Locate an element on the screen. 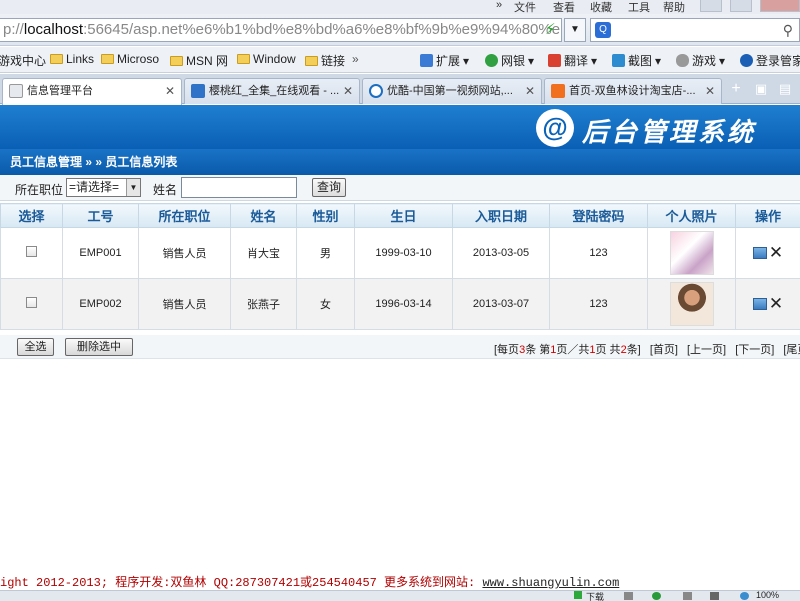 The width and height of the screenshot is (800, 601). delete-selected-button: 删除选中 is located at coordinates (99, 347).